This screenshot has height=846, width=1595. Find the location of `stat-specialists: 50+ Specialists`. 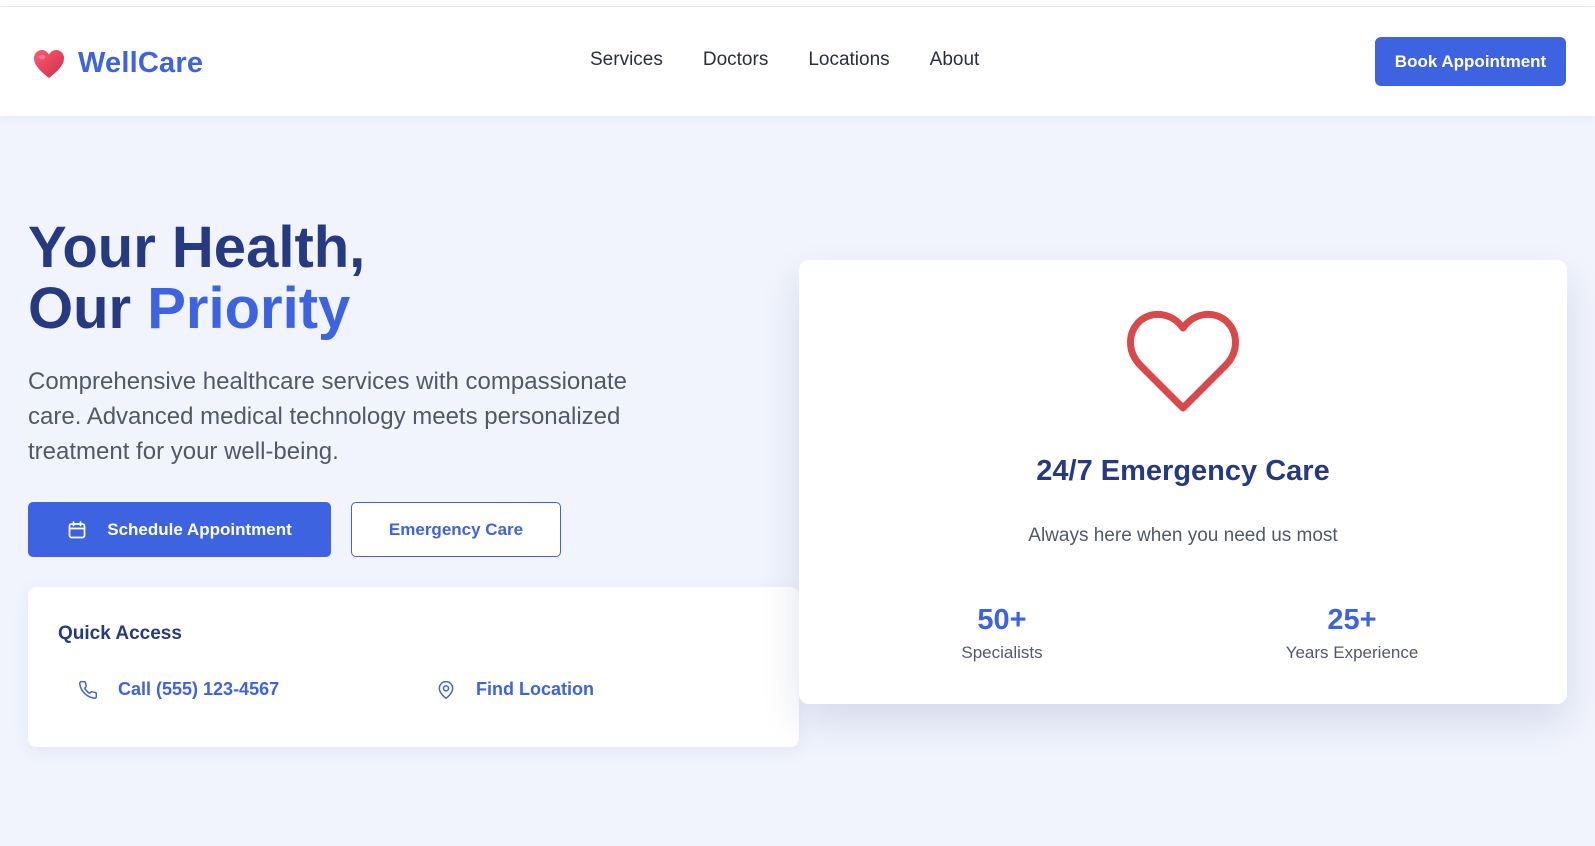

stat-specialists: 50+ Specialists is located at coordinates (1002, 633).